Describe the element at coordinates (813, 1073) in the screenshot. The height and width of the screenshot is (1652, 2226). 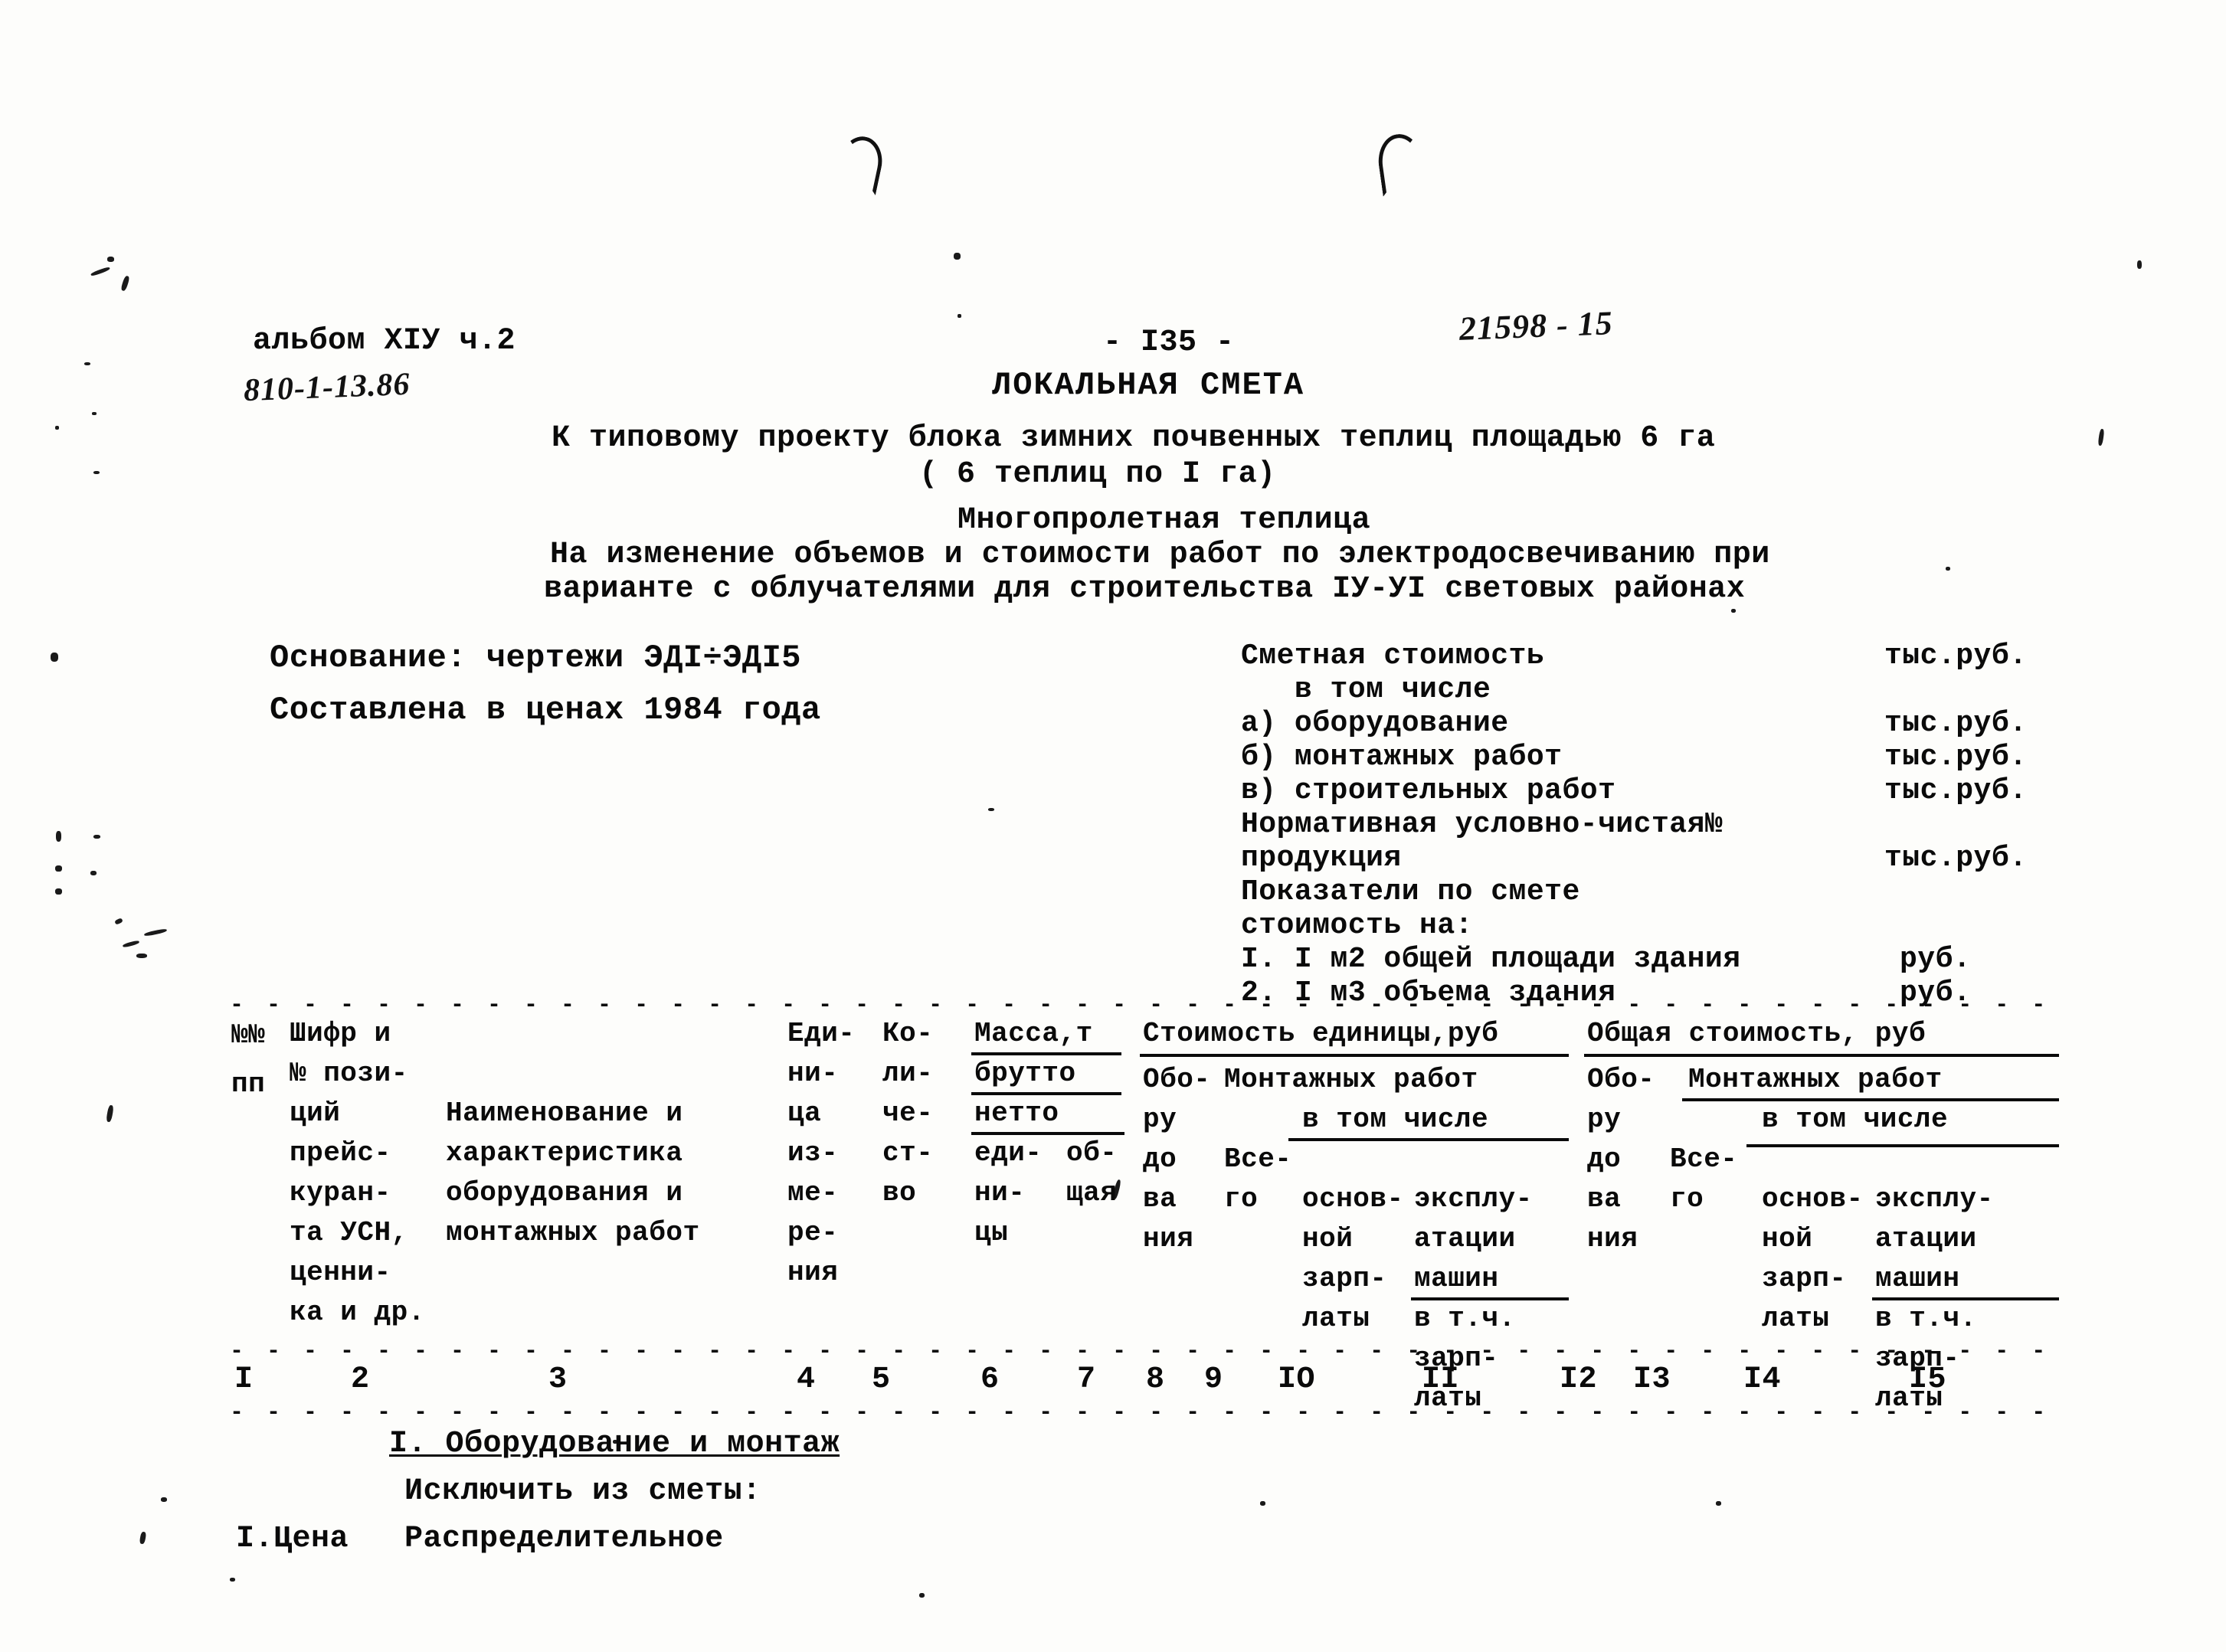
I see `table-header-col4-line2: ни-` at that location.